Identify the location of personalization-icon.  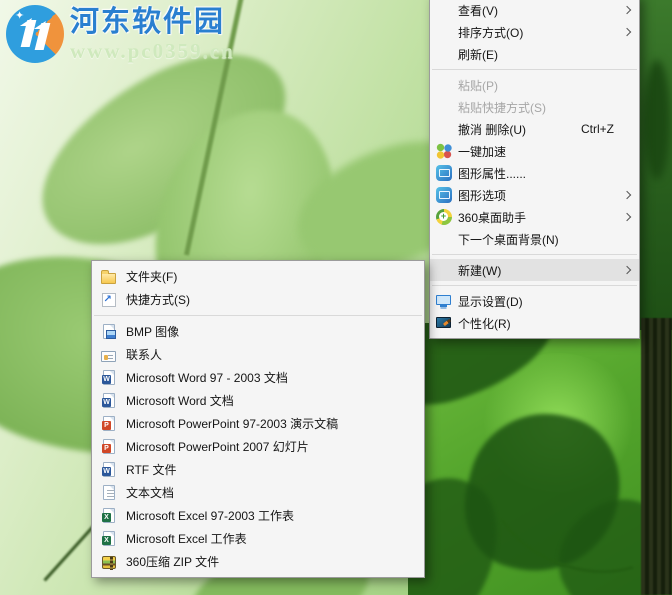
(443, 323).